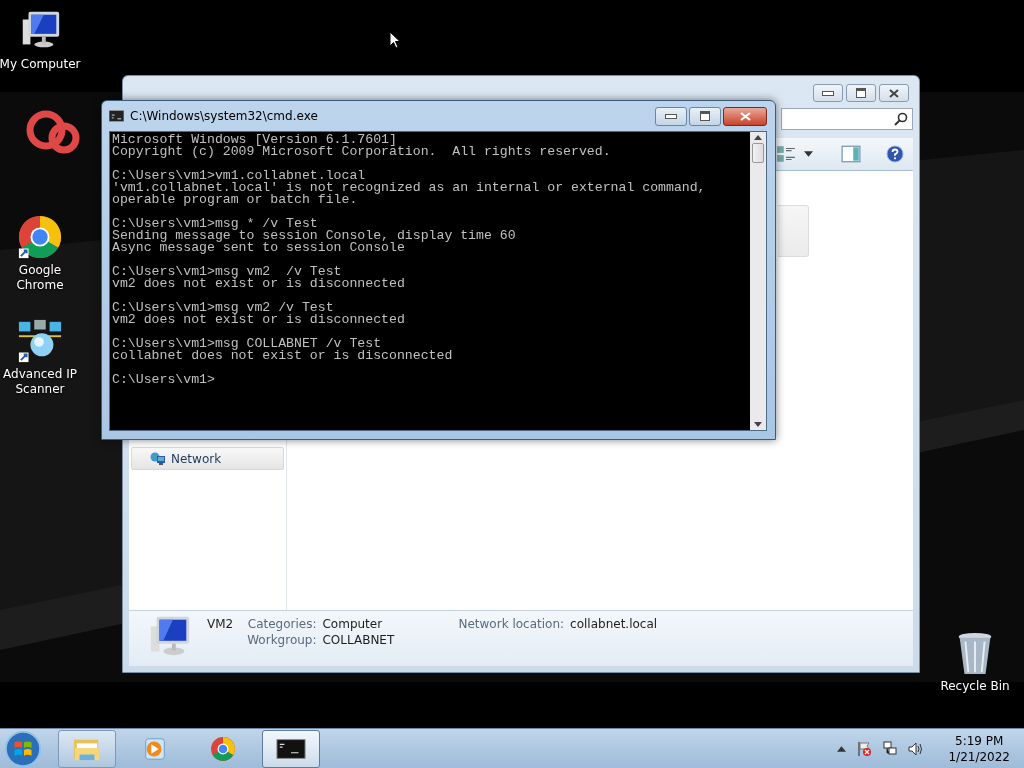 The height and width of the screenshot is (768, 1024). Describe the element at coordinates (758, 281) in the screenshot. I see `scrollbar` at that location.